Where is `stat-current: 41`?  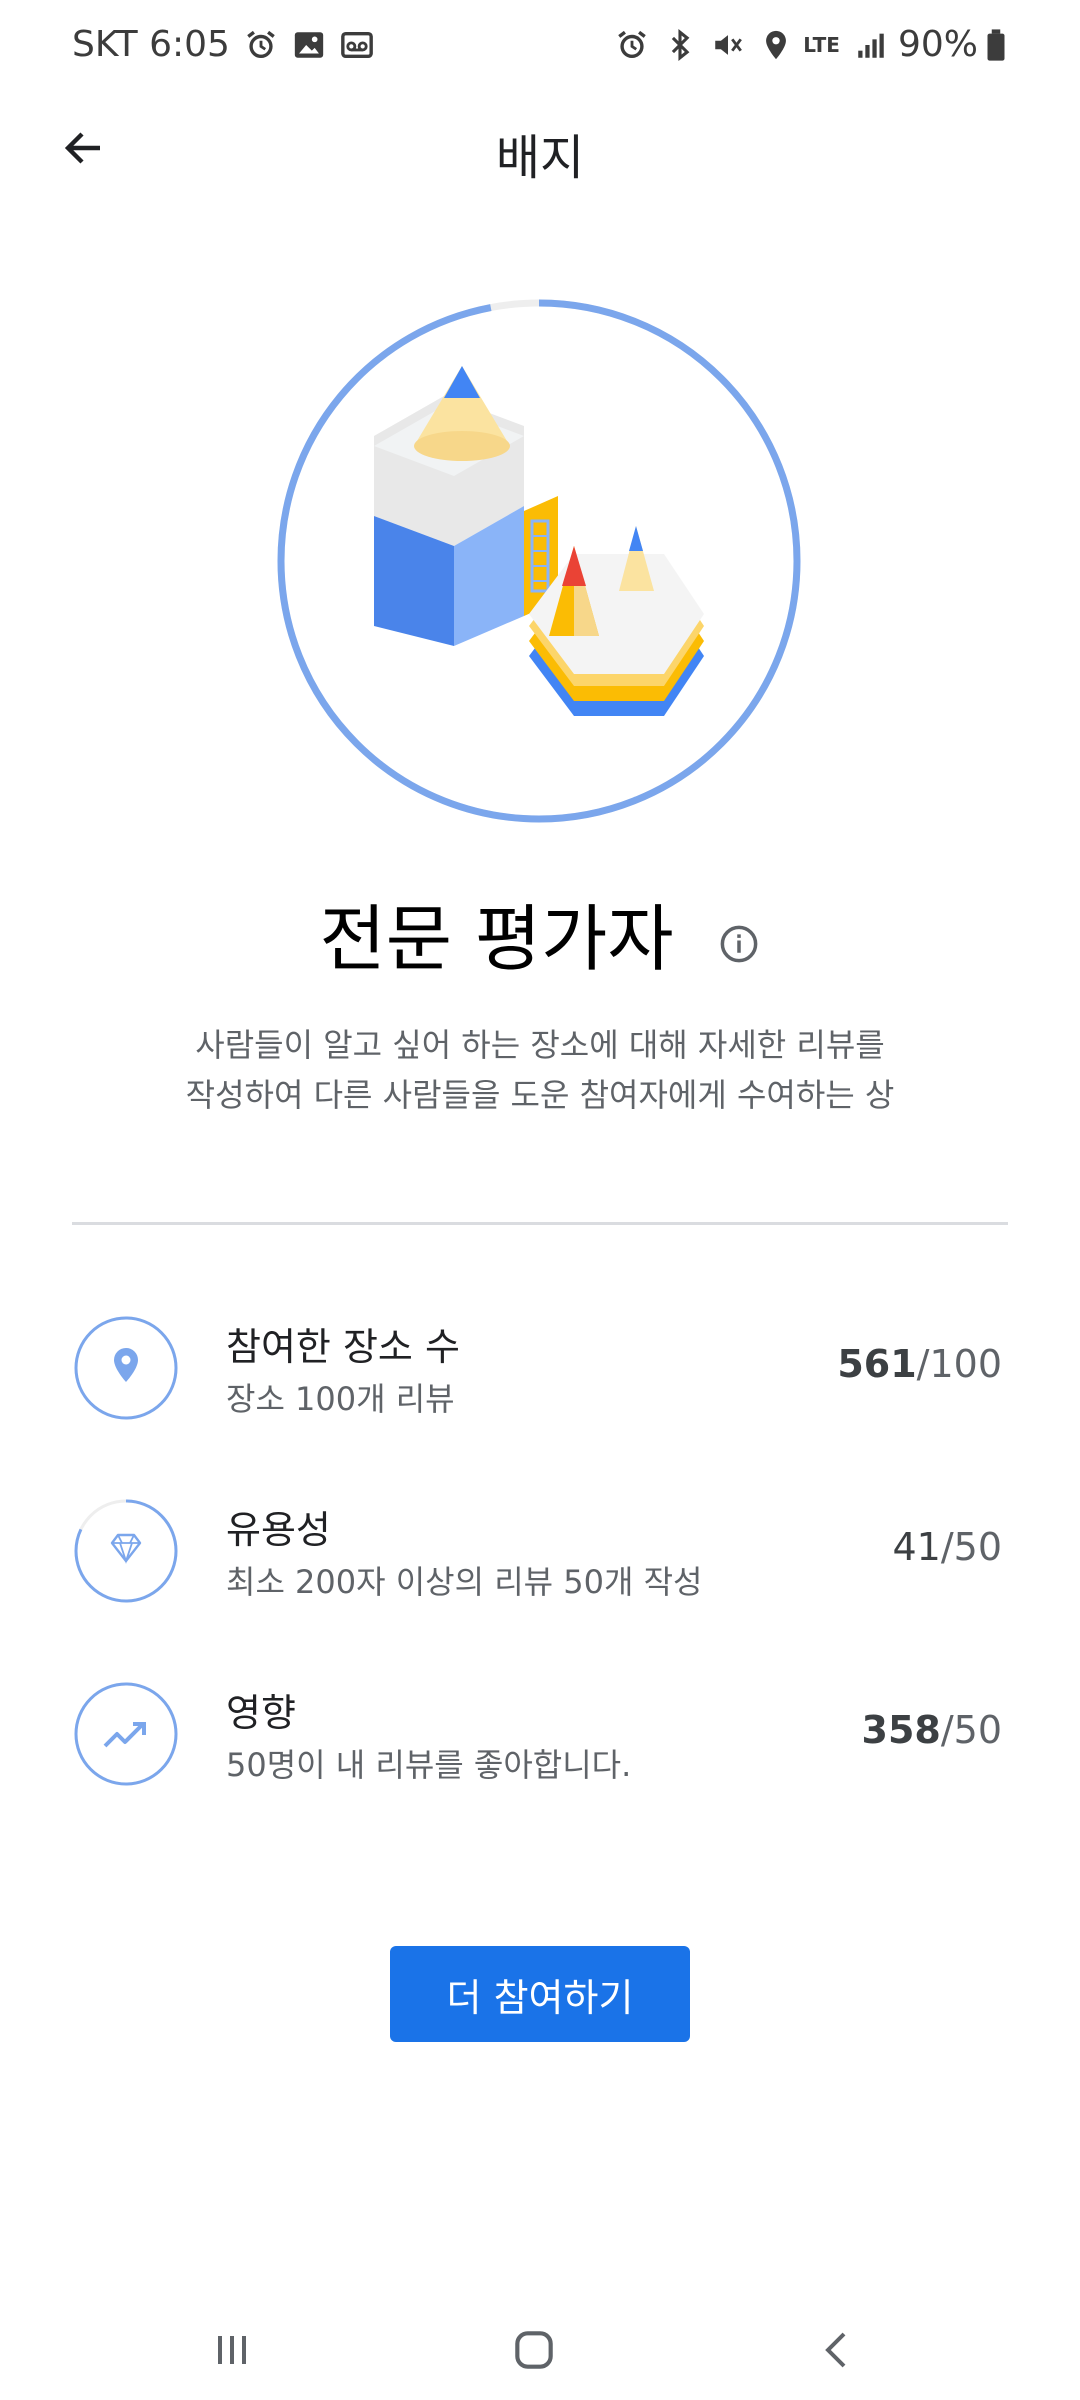 stat-current: 41 is located at coordinates (916, 1547).